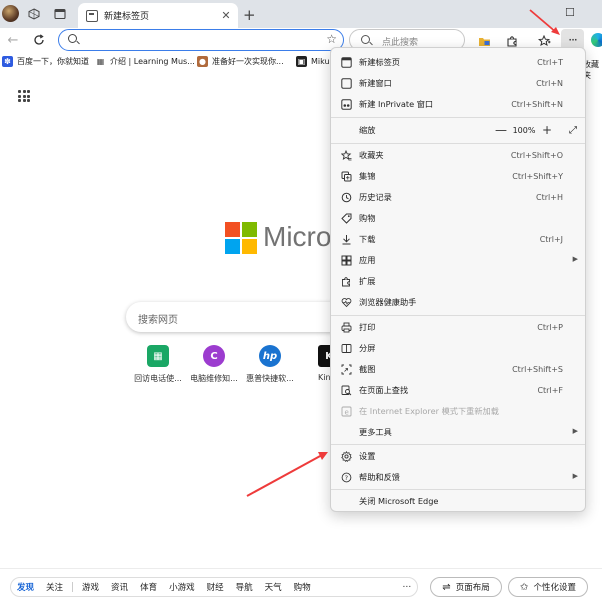 Image resolution: width=602 pixels, height=600 pixels. Describe the element at coordinates (566, 130) in the screenshot. I see `fullscreen-icon: ⤢` at that location.